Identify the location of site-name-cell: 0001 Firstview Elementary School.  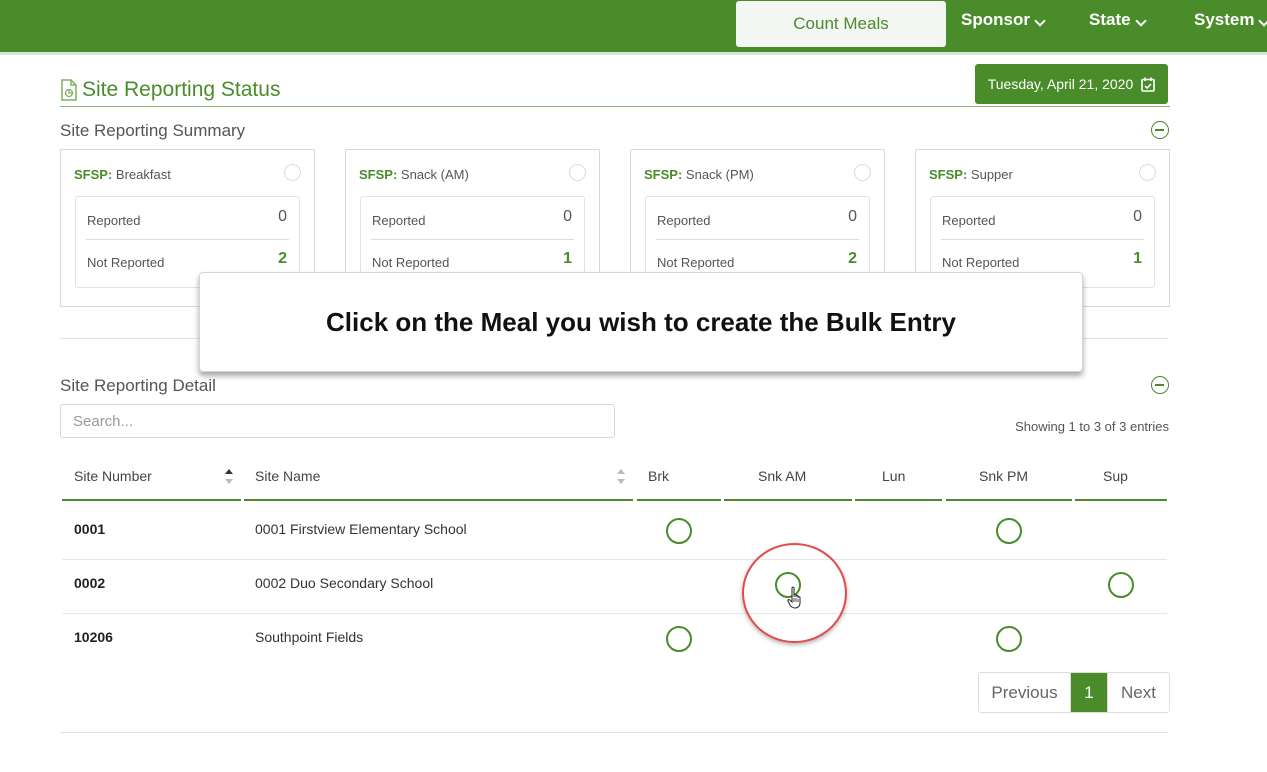
(361, 529).